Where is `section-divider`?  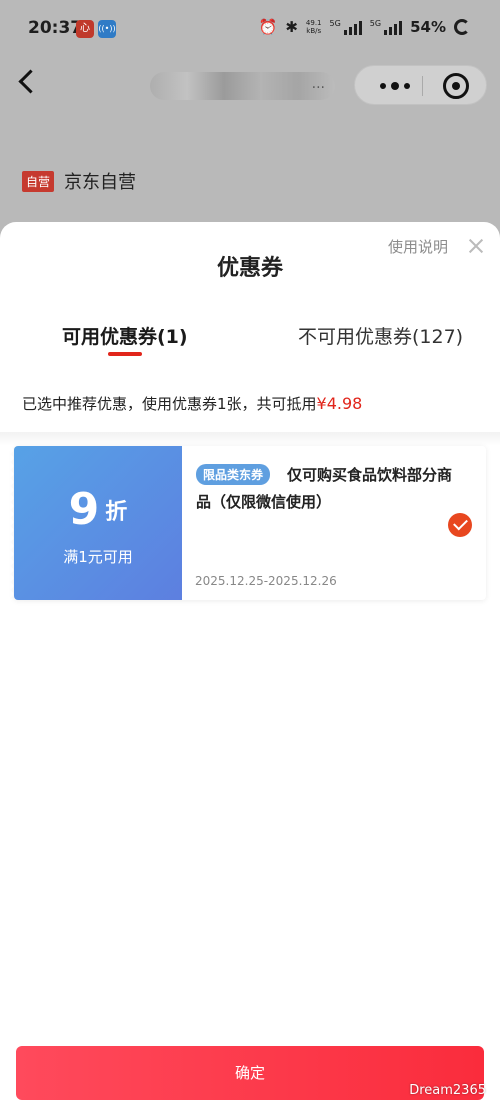
section-divider is located at coordinates (250, 439).